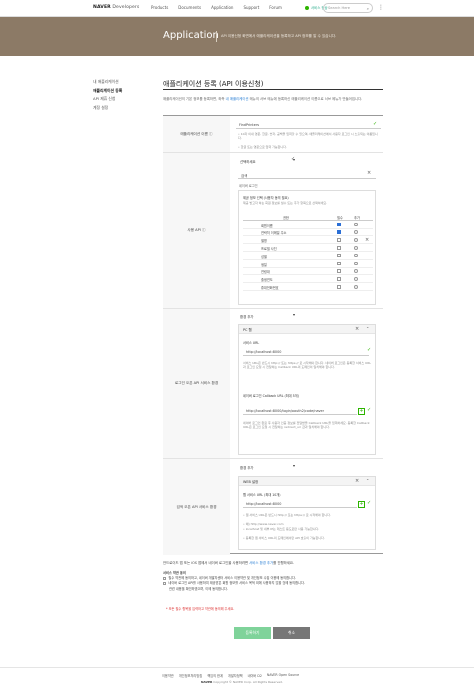 The width and height of the screenshot is (474, 688). What do you see at coordinates (198, 588) in the screenshot?
I see `terms-text-3: 관련 내용을 확인하였으며, 이에 동의합니다.` at bounding box center [198, 588].